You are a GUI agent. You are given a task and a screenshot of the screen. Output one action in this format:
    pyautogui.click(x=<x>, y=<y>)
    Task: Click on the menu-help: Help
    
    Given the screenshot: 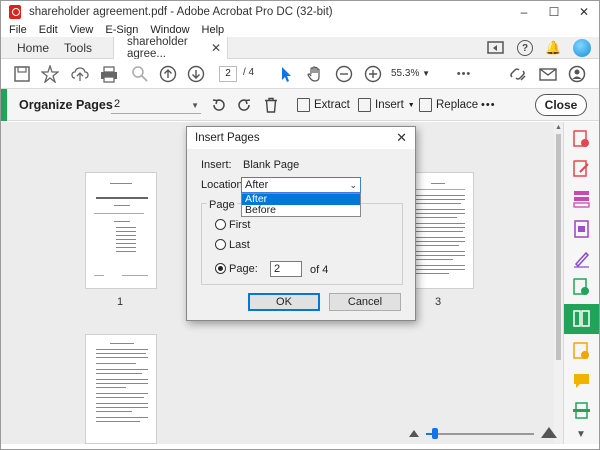 What is the action you would take?
    pyautogui.click(x=213, y=30)
    